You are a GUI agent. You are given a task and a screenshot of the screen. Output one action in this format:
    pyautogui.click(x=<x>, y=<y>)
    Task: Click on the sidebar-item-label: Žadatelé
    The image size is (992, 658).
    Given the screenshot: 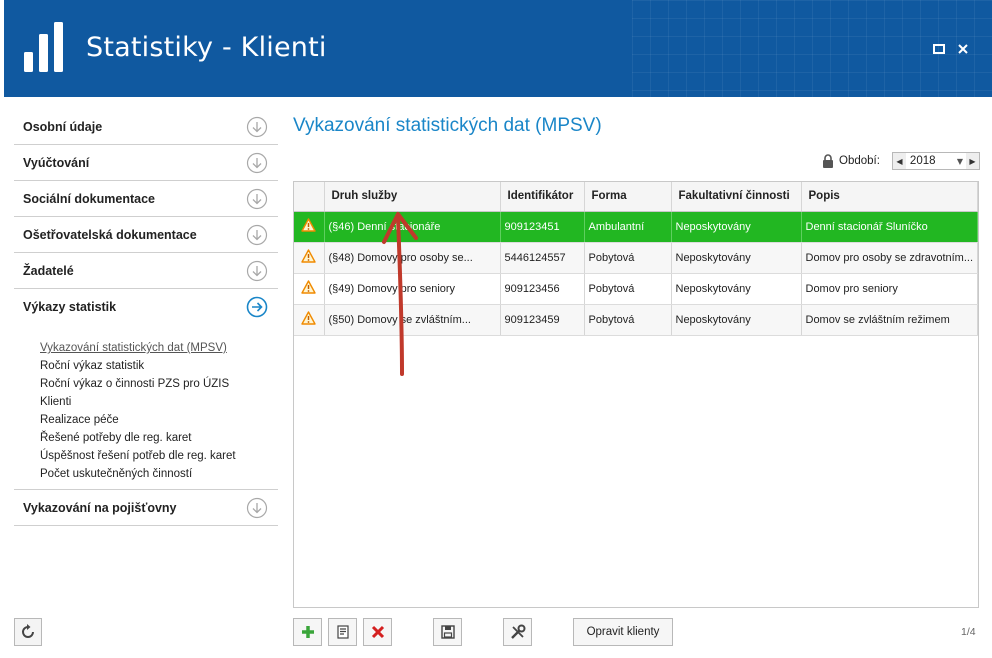 What is the action you would take?
    pyautogui.click(x=48, y=270)
    